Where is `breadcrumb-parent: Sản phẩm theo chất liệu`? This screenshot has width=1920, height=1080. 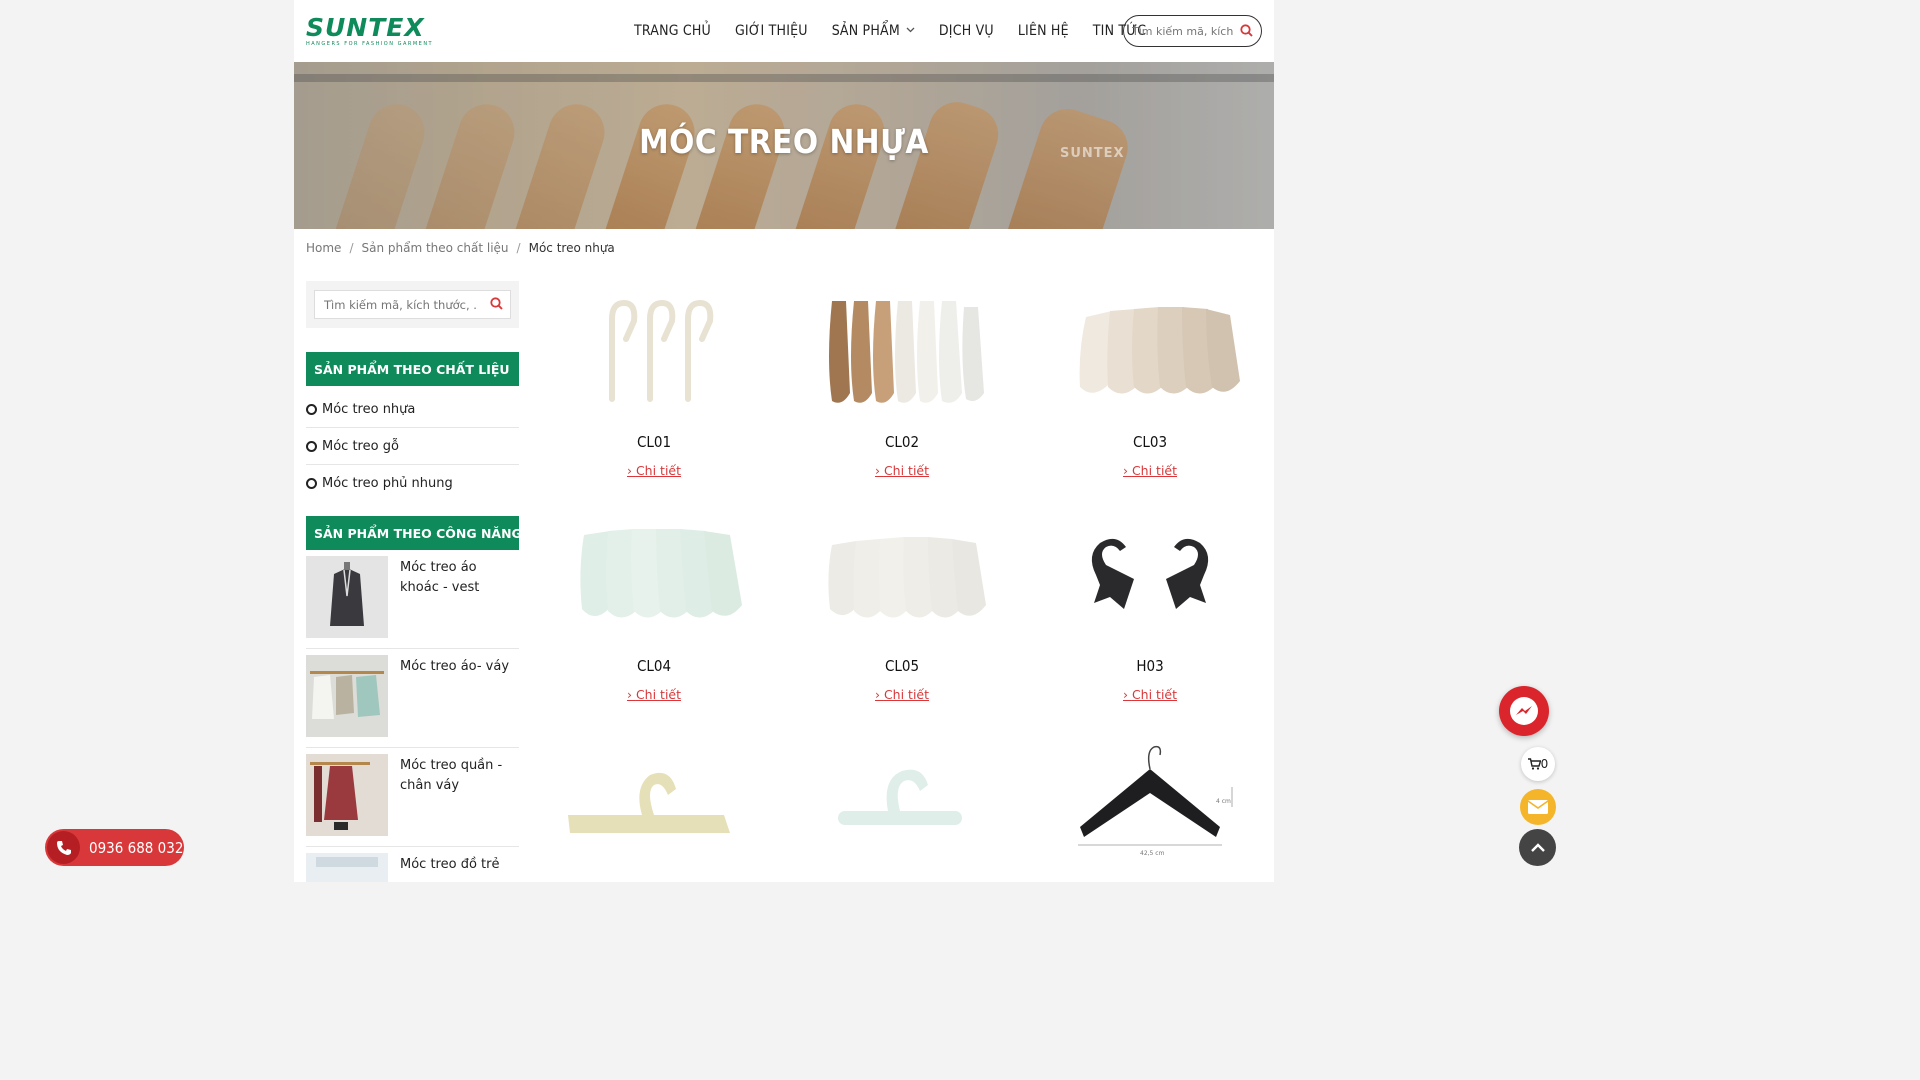 breadcrumb-parent: Sản phẩm theo chất liệu is located at coordinates (434, 248).